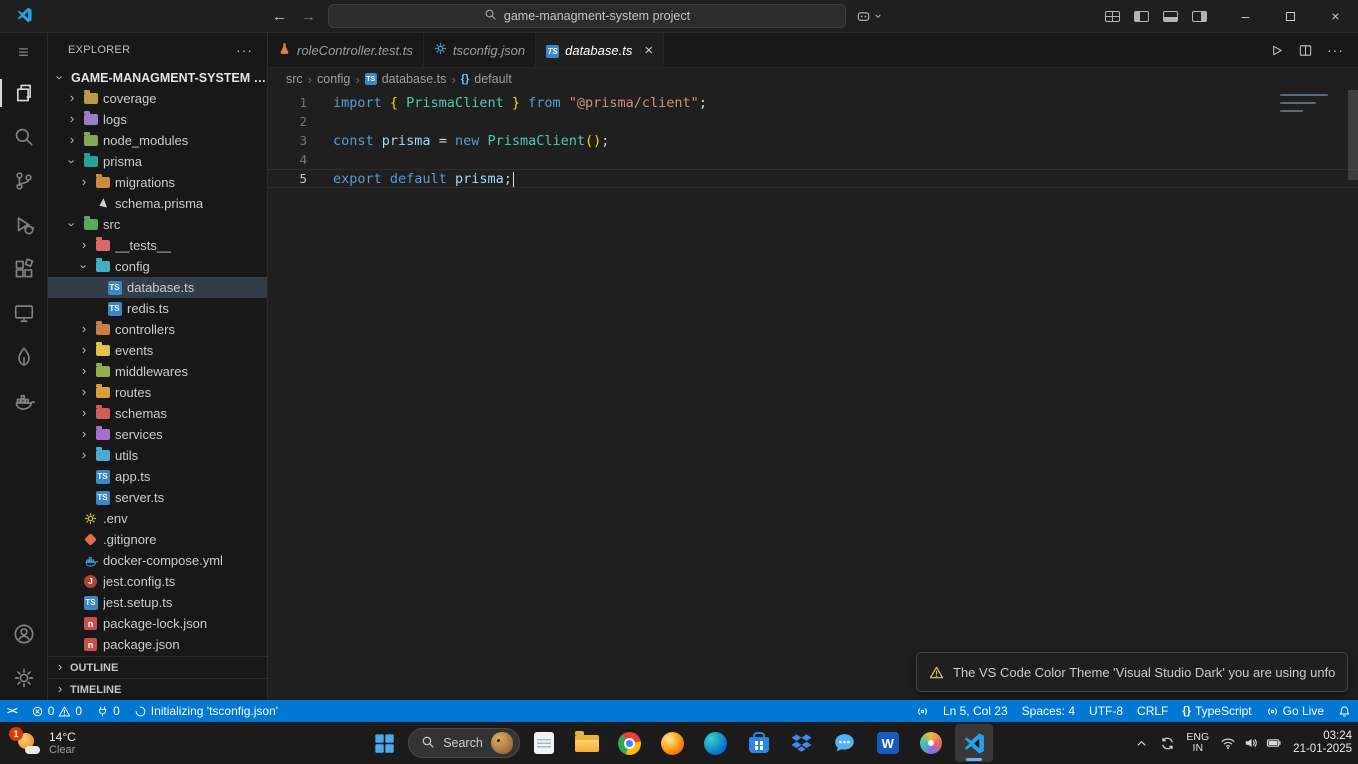 Image resolution: width=1358 pixels, height=764 pixels. Describe the element at coordinates (1170, 16) in the screenshot. I see `layout-panel-icon` at that location.